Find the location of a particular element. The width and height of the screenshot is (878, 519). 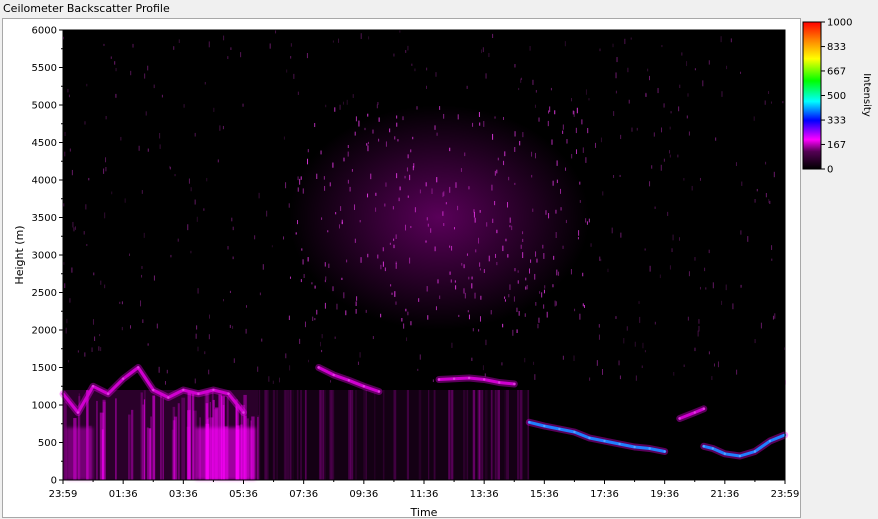

x-tick-label: 07:36 is located at coordinates (303, 494).